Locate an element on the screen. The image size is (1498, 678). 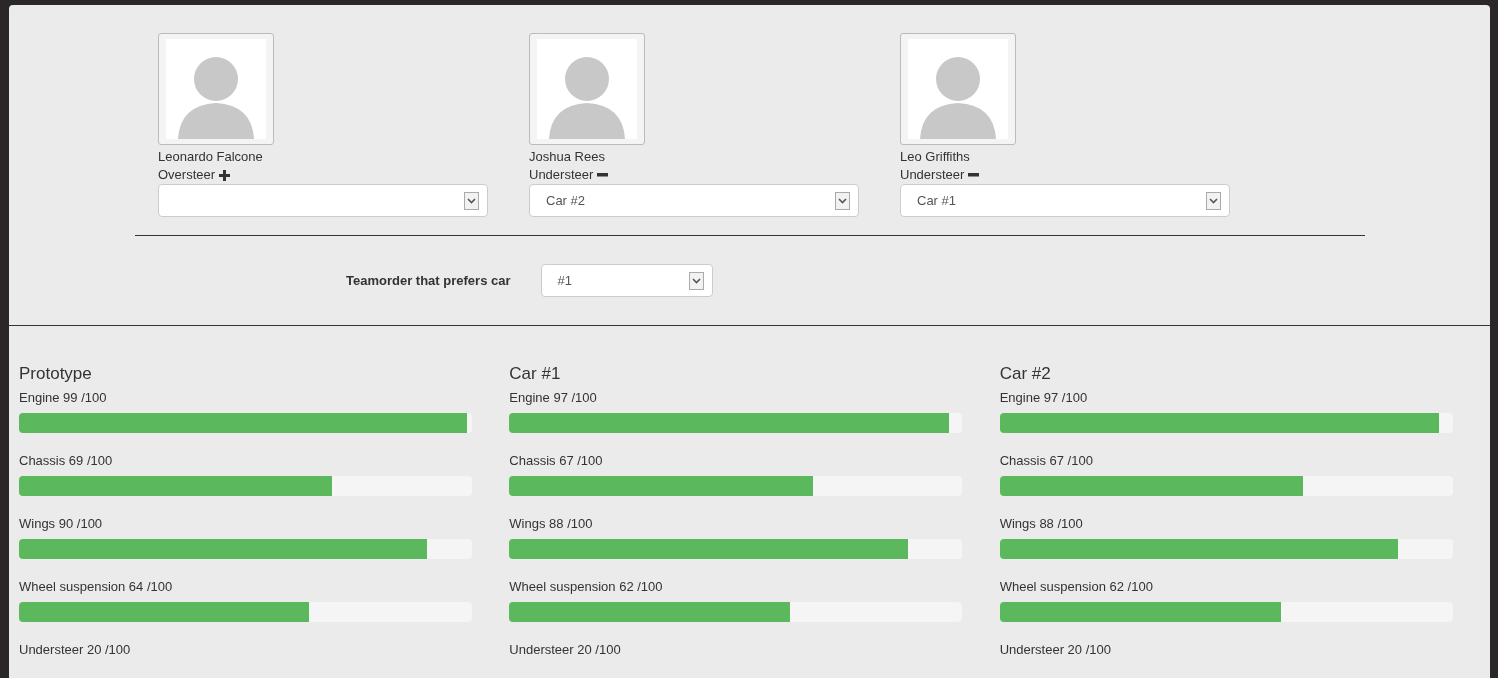
stat-label: Wings 90 /100 is located at coordinates (61, 524).